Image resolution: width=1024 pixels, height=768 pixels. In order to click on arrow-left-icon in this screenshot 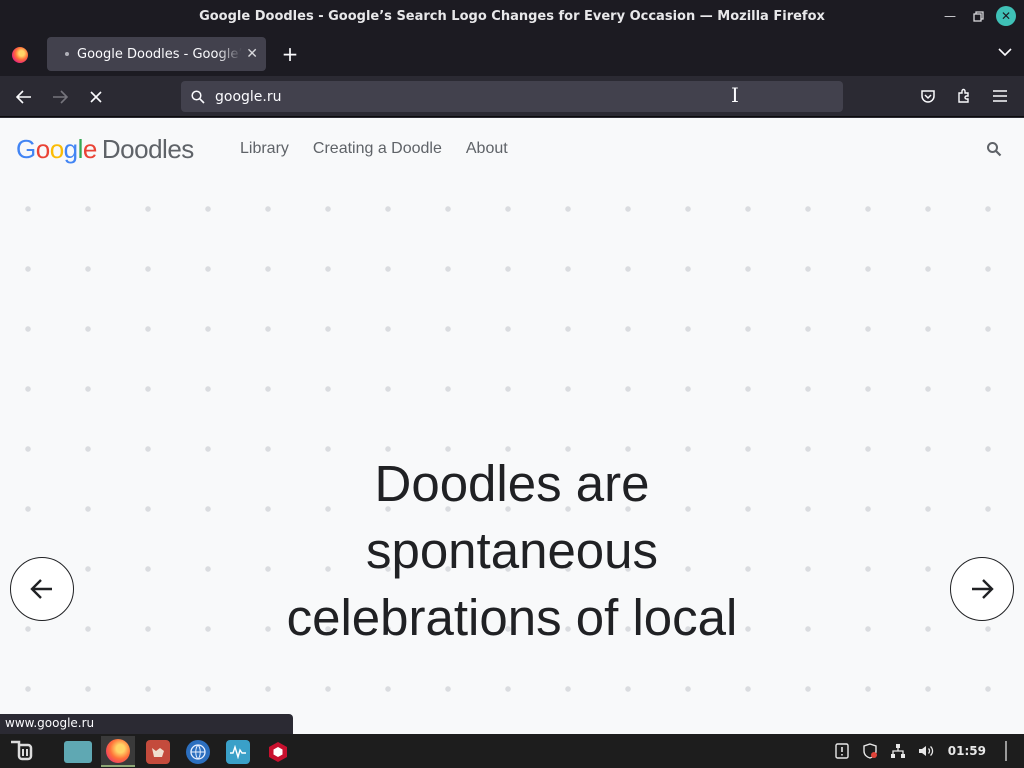, I will do `click(41, 589)`.